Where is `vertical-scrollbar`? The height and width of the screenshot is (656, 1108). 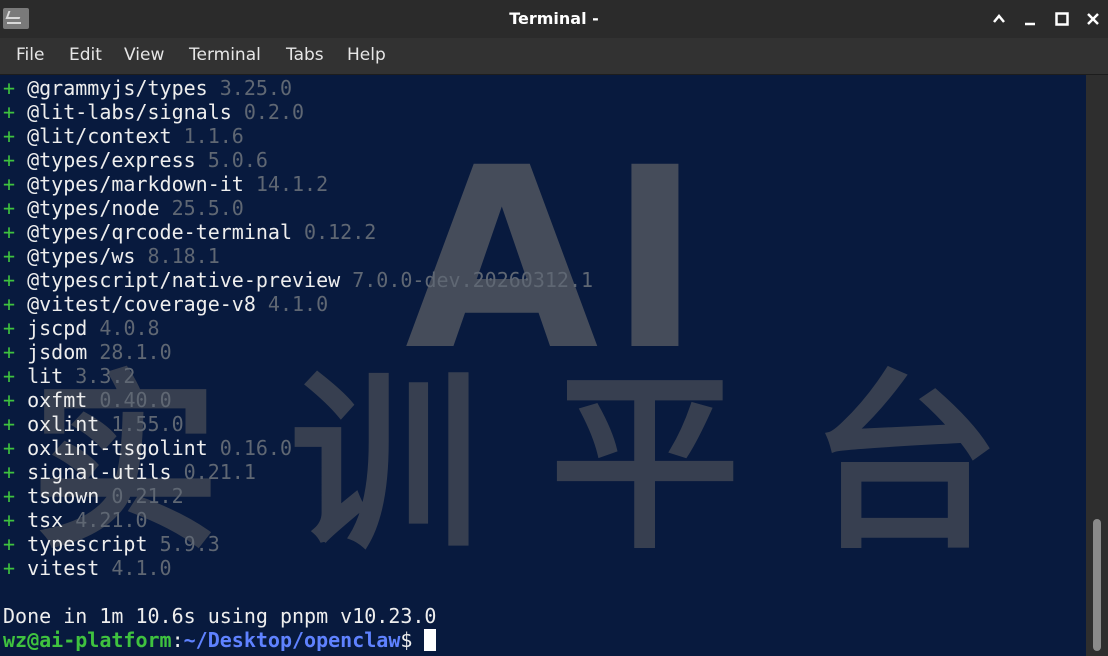
vertical-scrollbar is located at coordinates (1097, 365).